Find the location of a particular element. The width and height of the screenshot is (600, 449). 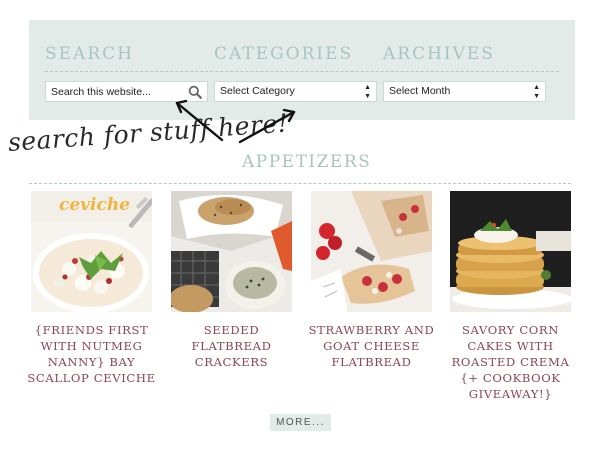

archives-widget-title: ARCHIVES is located at coordinates (439, 54).